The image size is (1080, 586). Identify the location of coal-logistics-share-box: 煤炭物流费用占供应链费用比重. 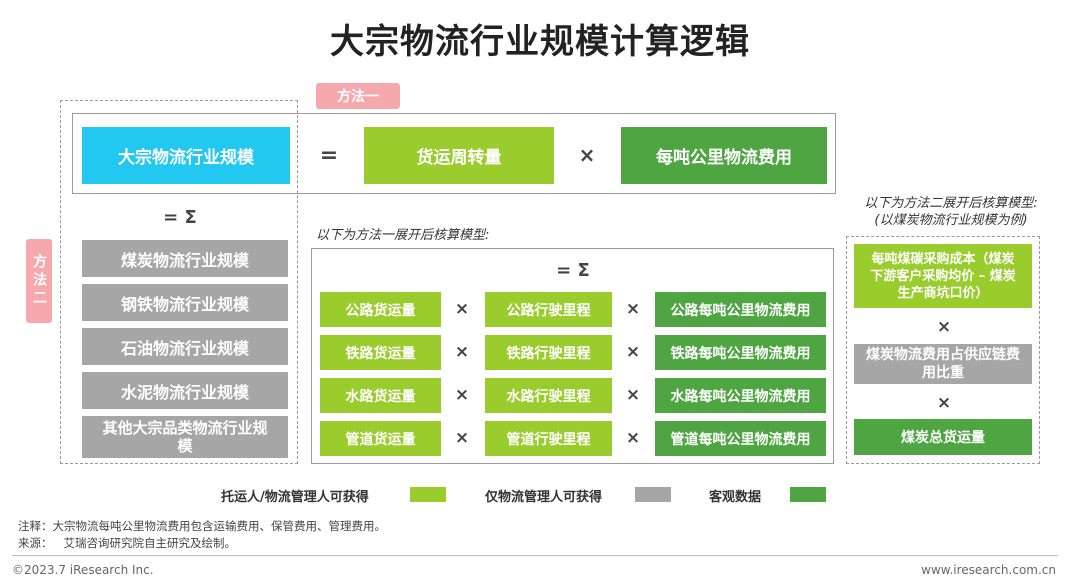
(943, 364).